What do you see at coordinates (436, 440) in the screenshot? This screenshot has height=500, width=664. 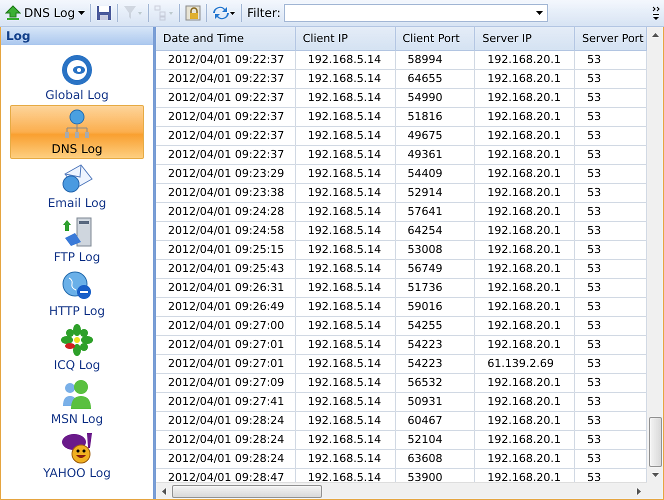 I see `table-cell: 52104` at bounding box center [436, 440].